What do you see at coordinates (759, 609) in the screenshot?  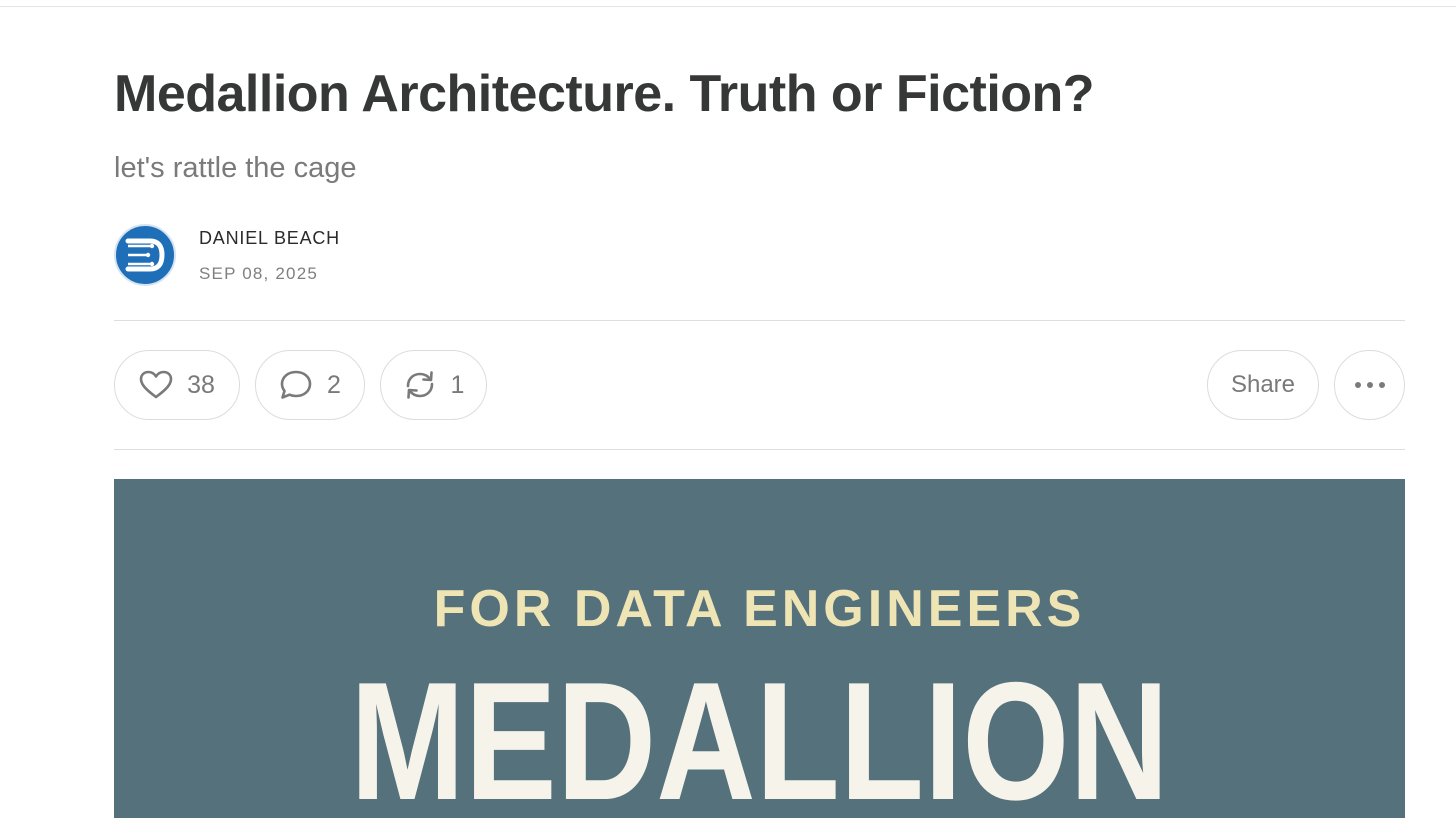 I see `hero-kicker: FOR DATA ENGINEERS` at bounding box center [759, 609].